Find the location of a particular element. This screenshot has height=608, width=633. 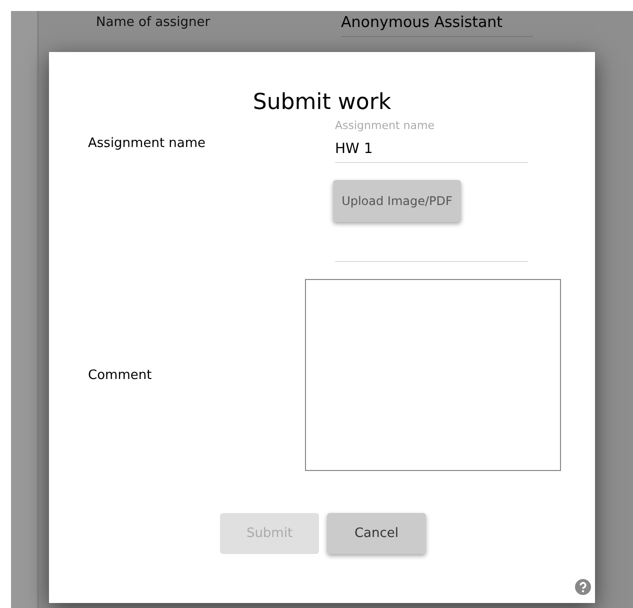

field-value: Anonymous Assistant is located at coordinates (437, 25).